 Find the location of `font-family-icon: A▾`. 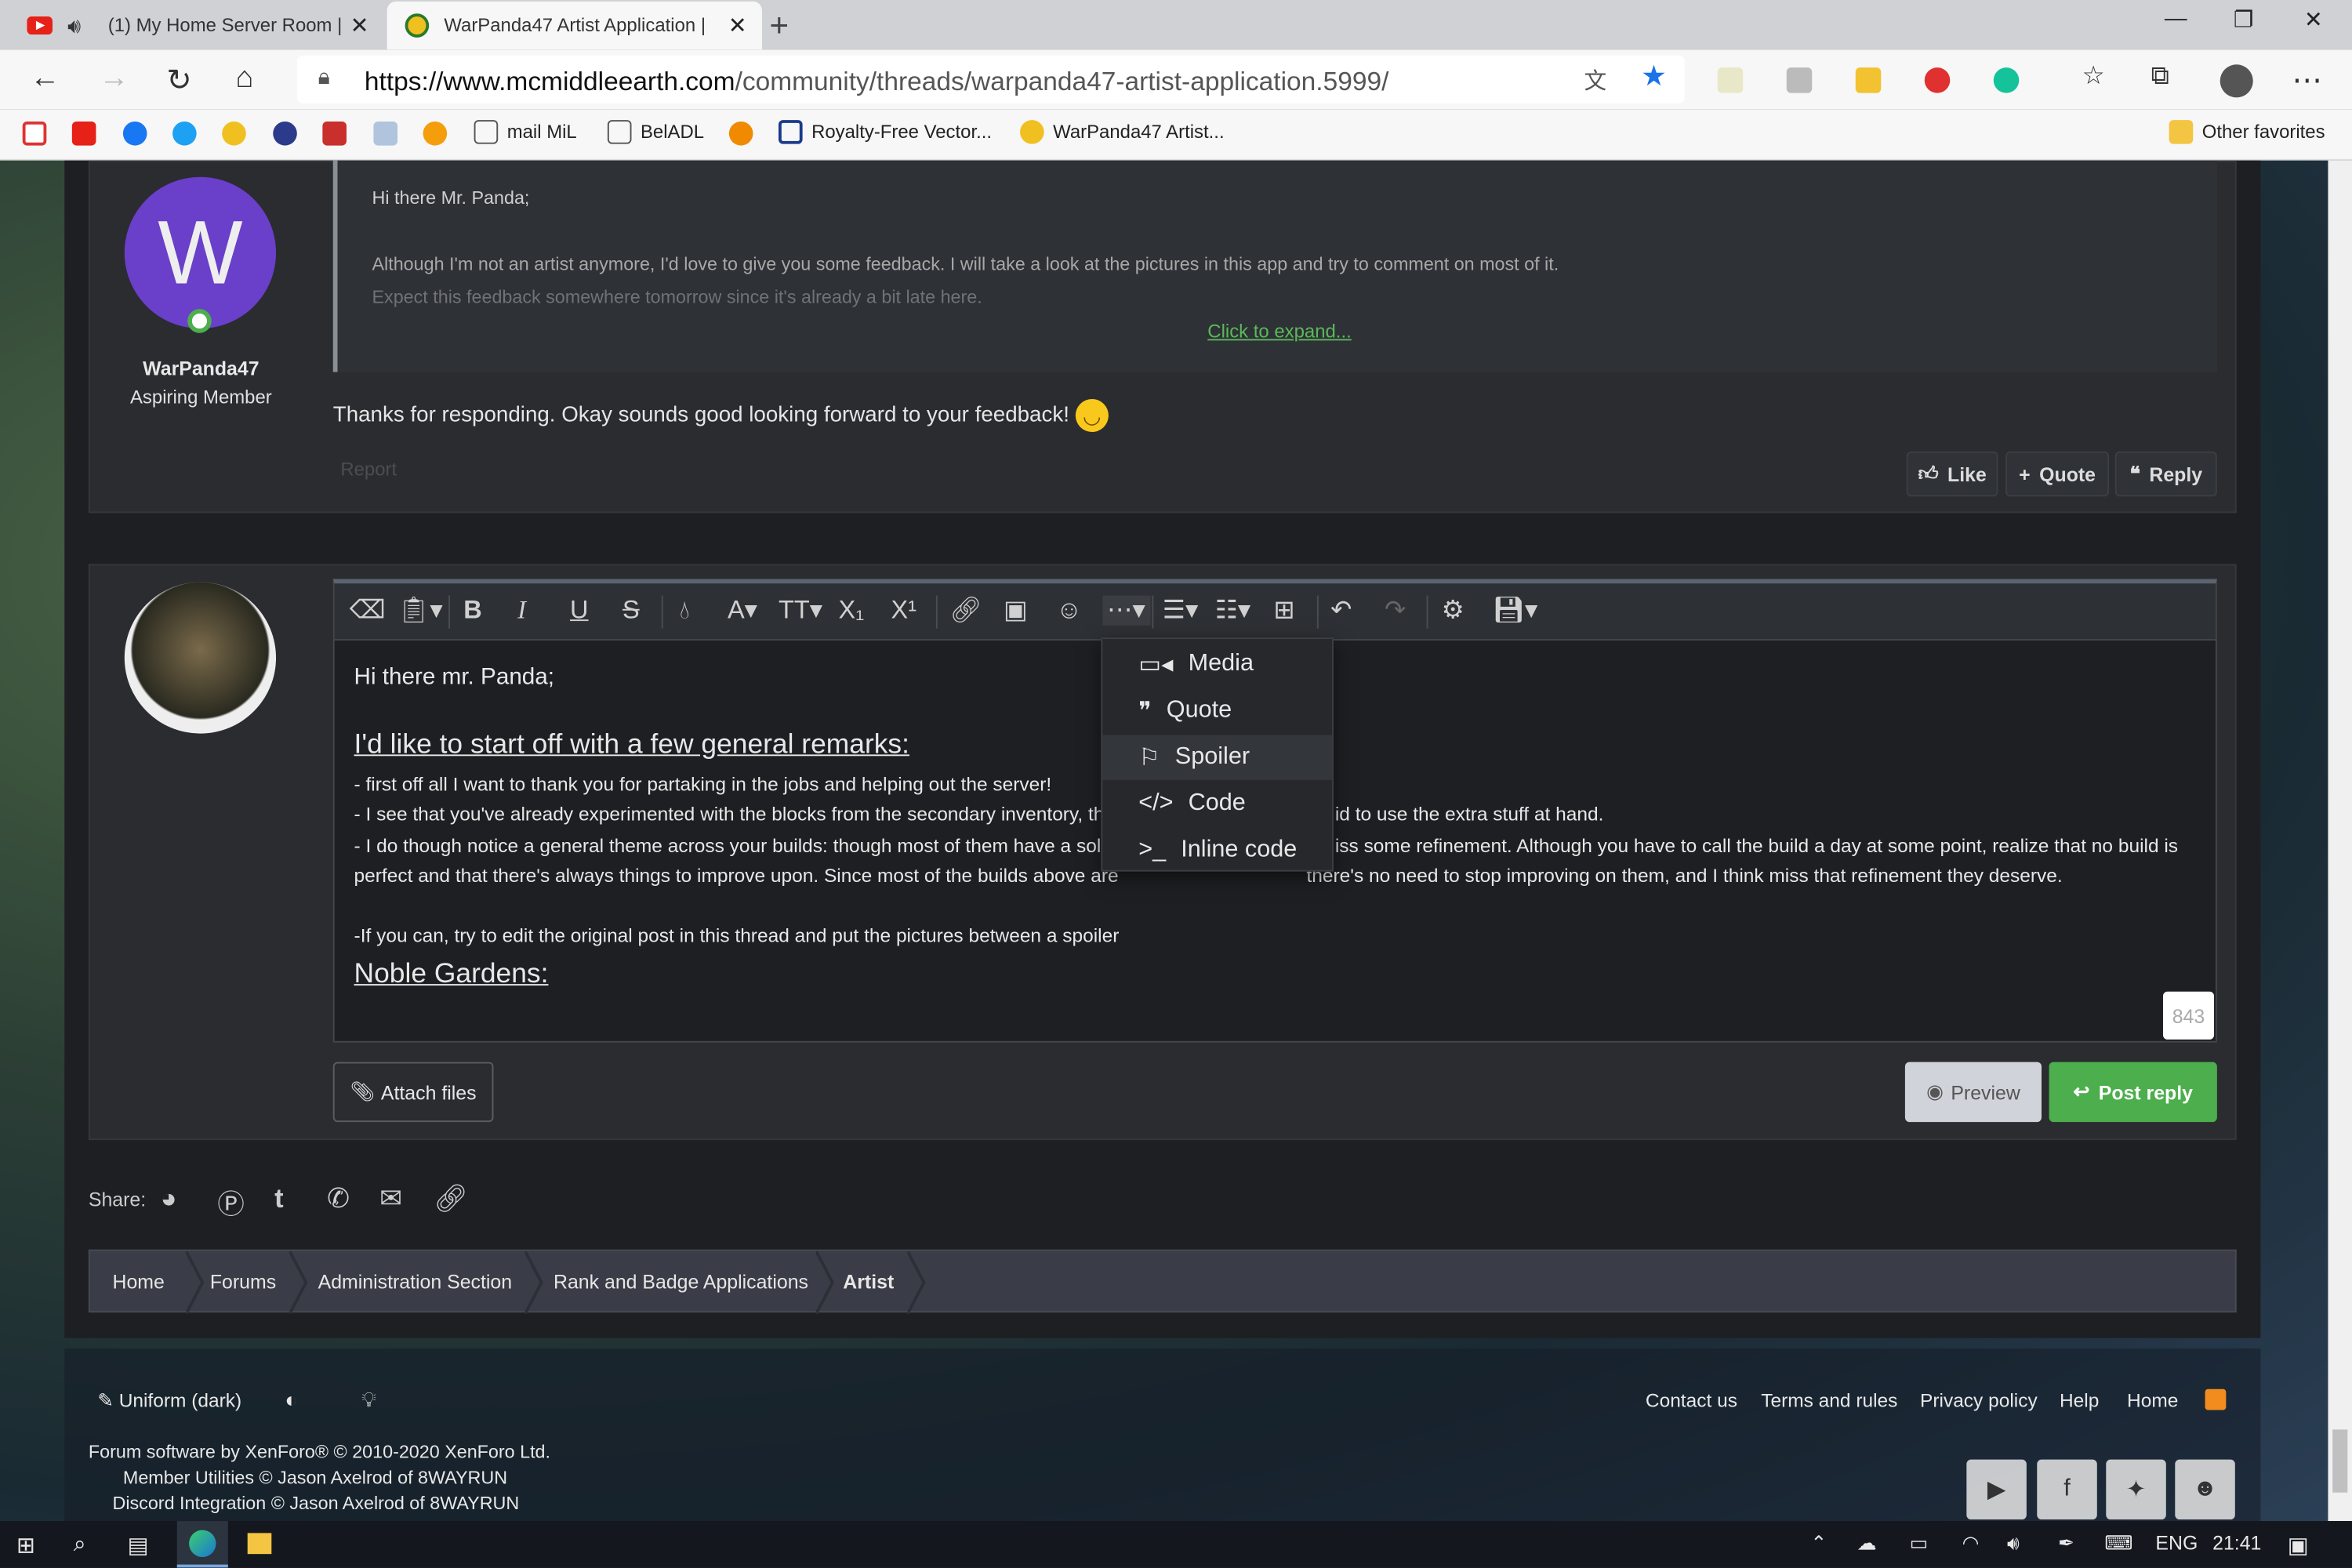

font-family-icon: A▾ is located at coordinates (742, 611).